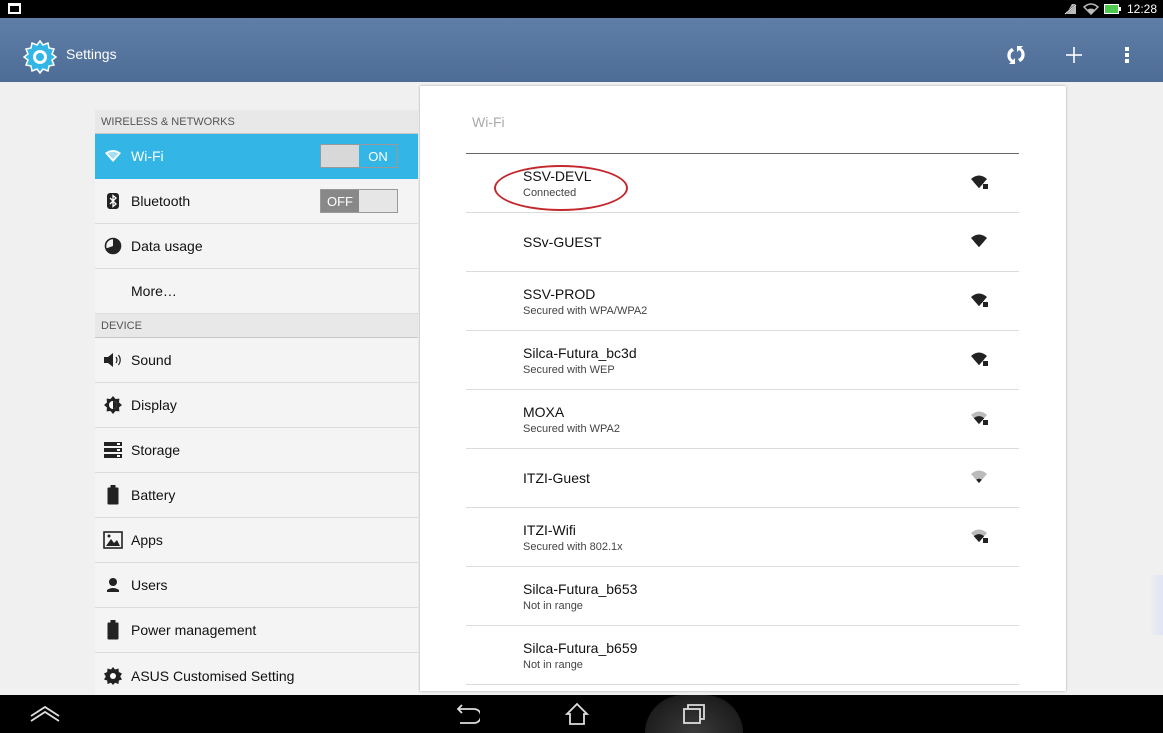 The width and height of the screenshot is (1163, 733). I want to click on wifi-network-row: ITZI-Guest, so click(742, 478).